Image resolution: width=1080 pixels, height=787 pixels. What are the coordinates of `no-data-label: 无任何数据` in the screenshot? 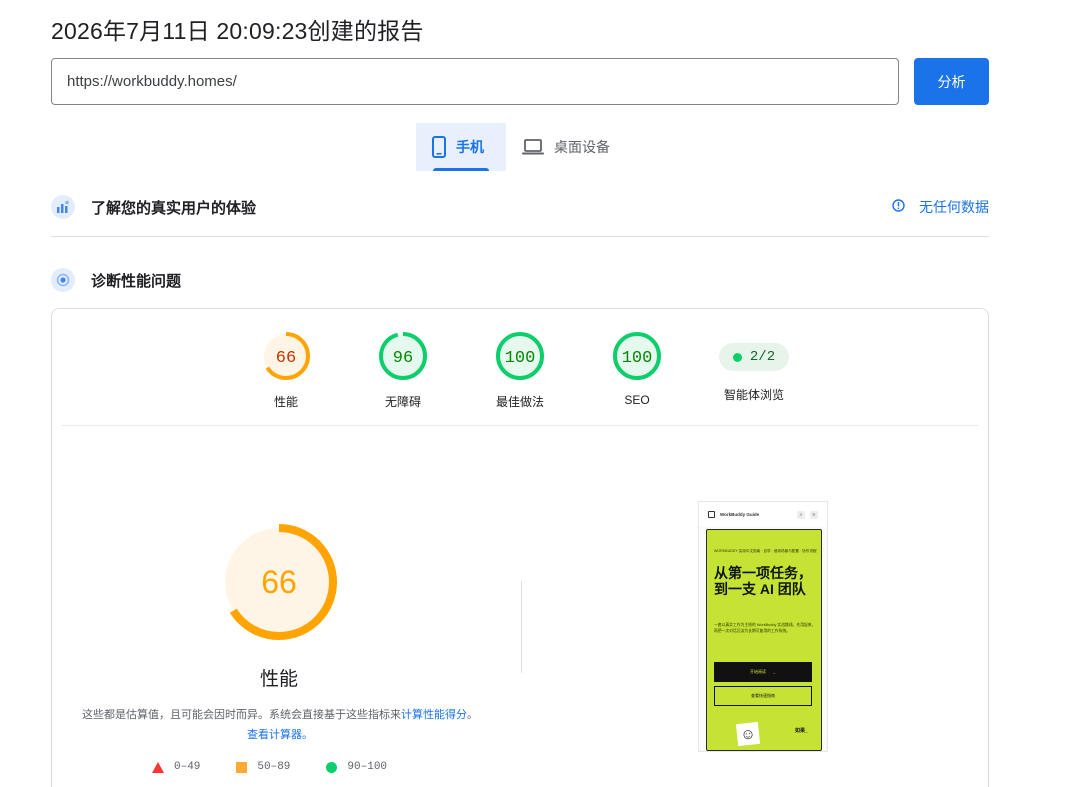 It's located at (954, 207).